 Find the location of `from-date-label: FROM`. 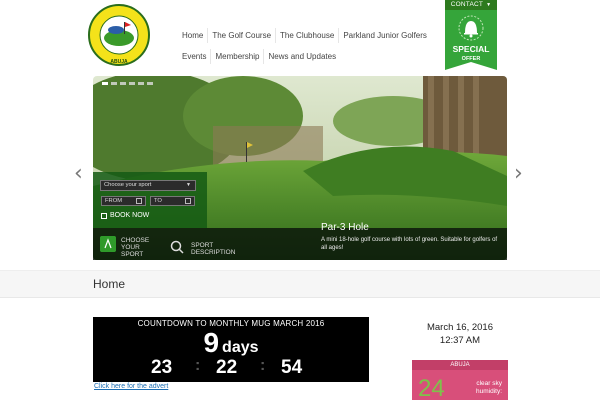

from-date-label: FROM is located at coordinates (114, 201).